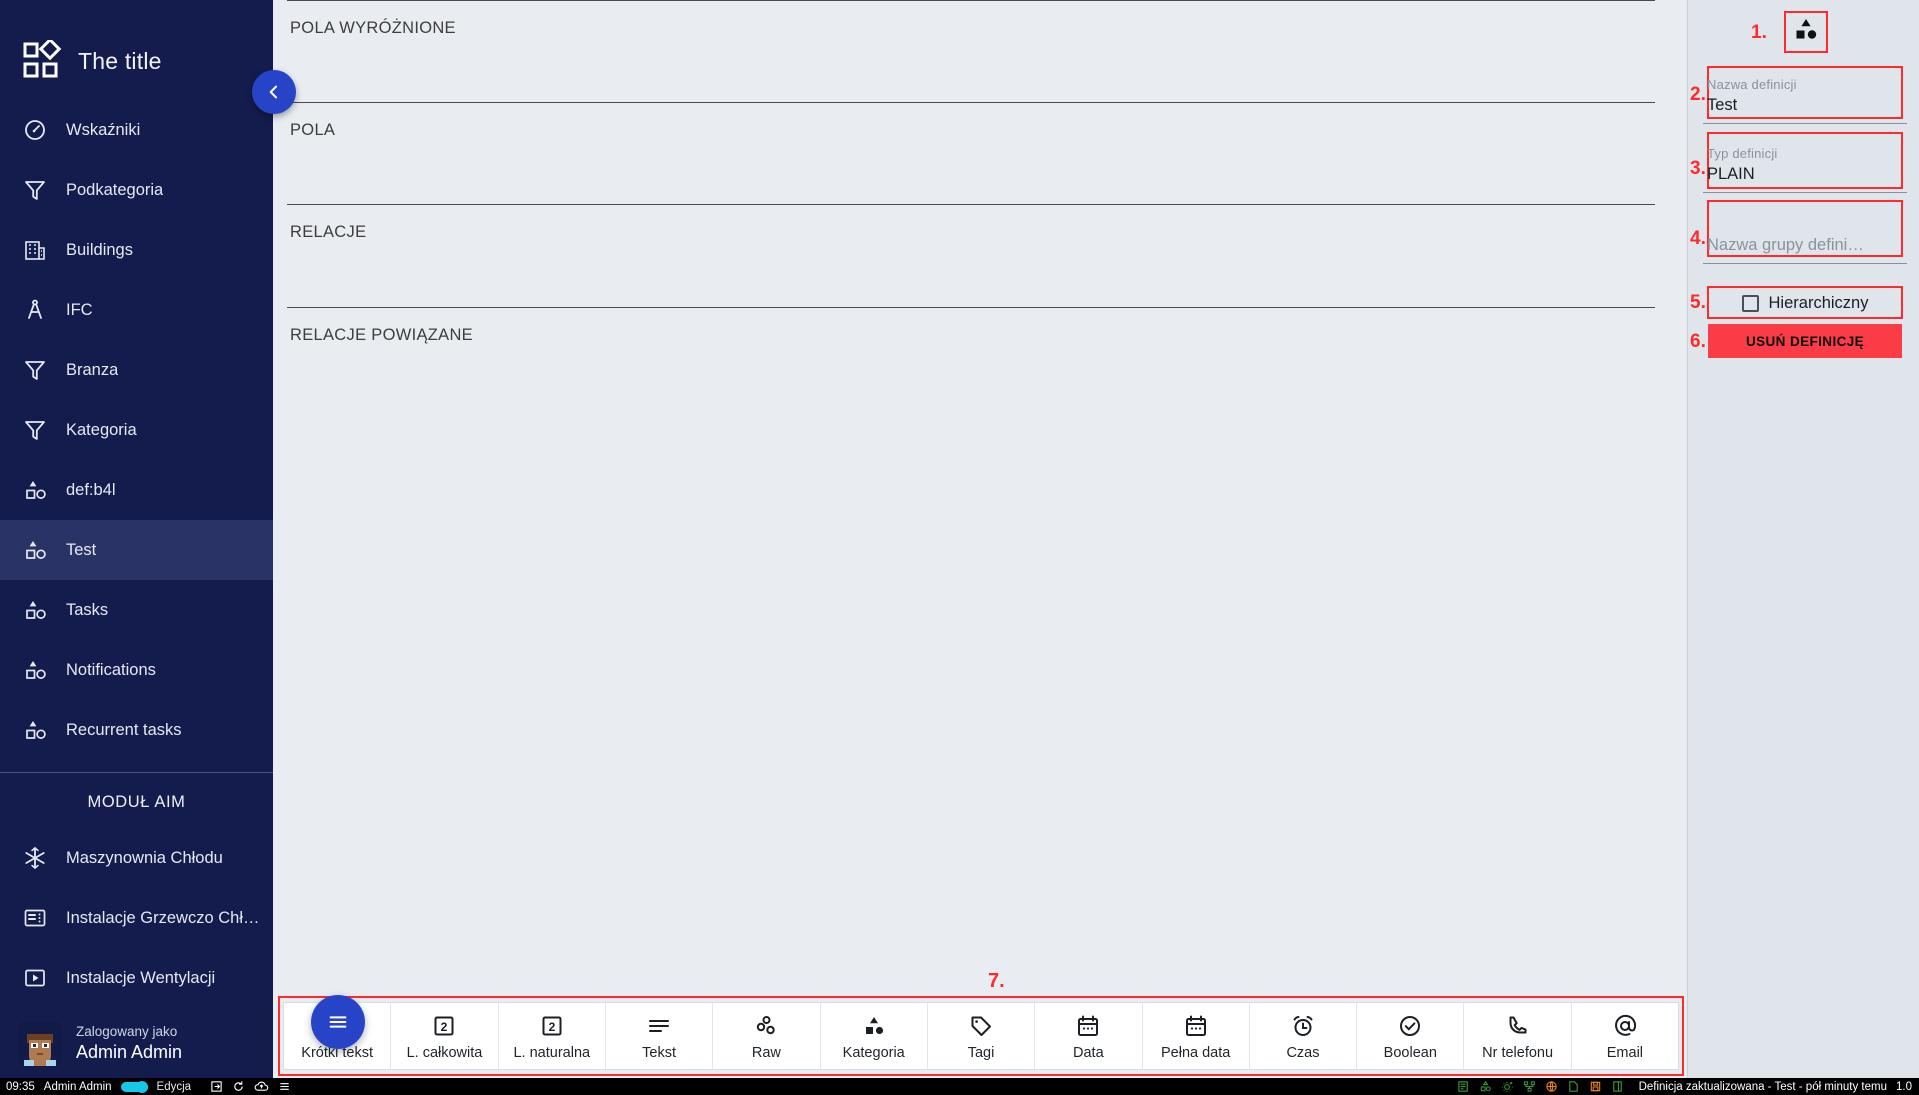 The width and height of the screenshot is (1919, 1095). I want to click on tool-pelna-data: Pełna data, so click(1196, 1036).